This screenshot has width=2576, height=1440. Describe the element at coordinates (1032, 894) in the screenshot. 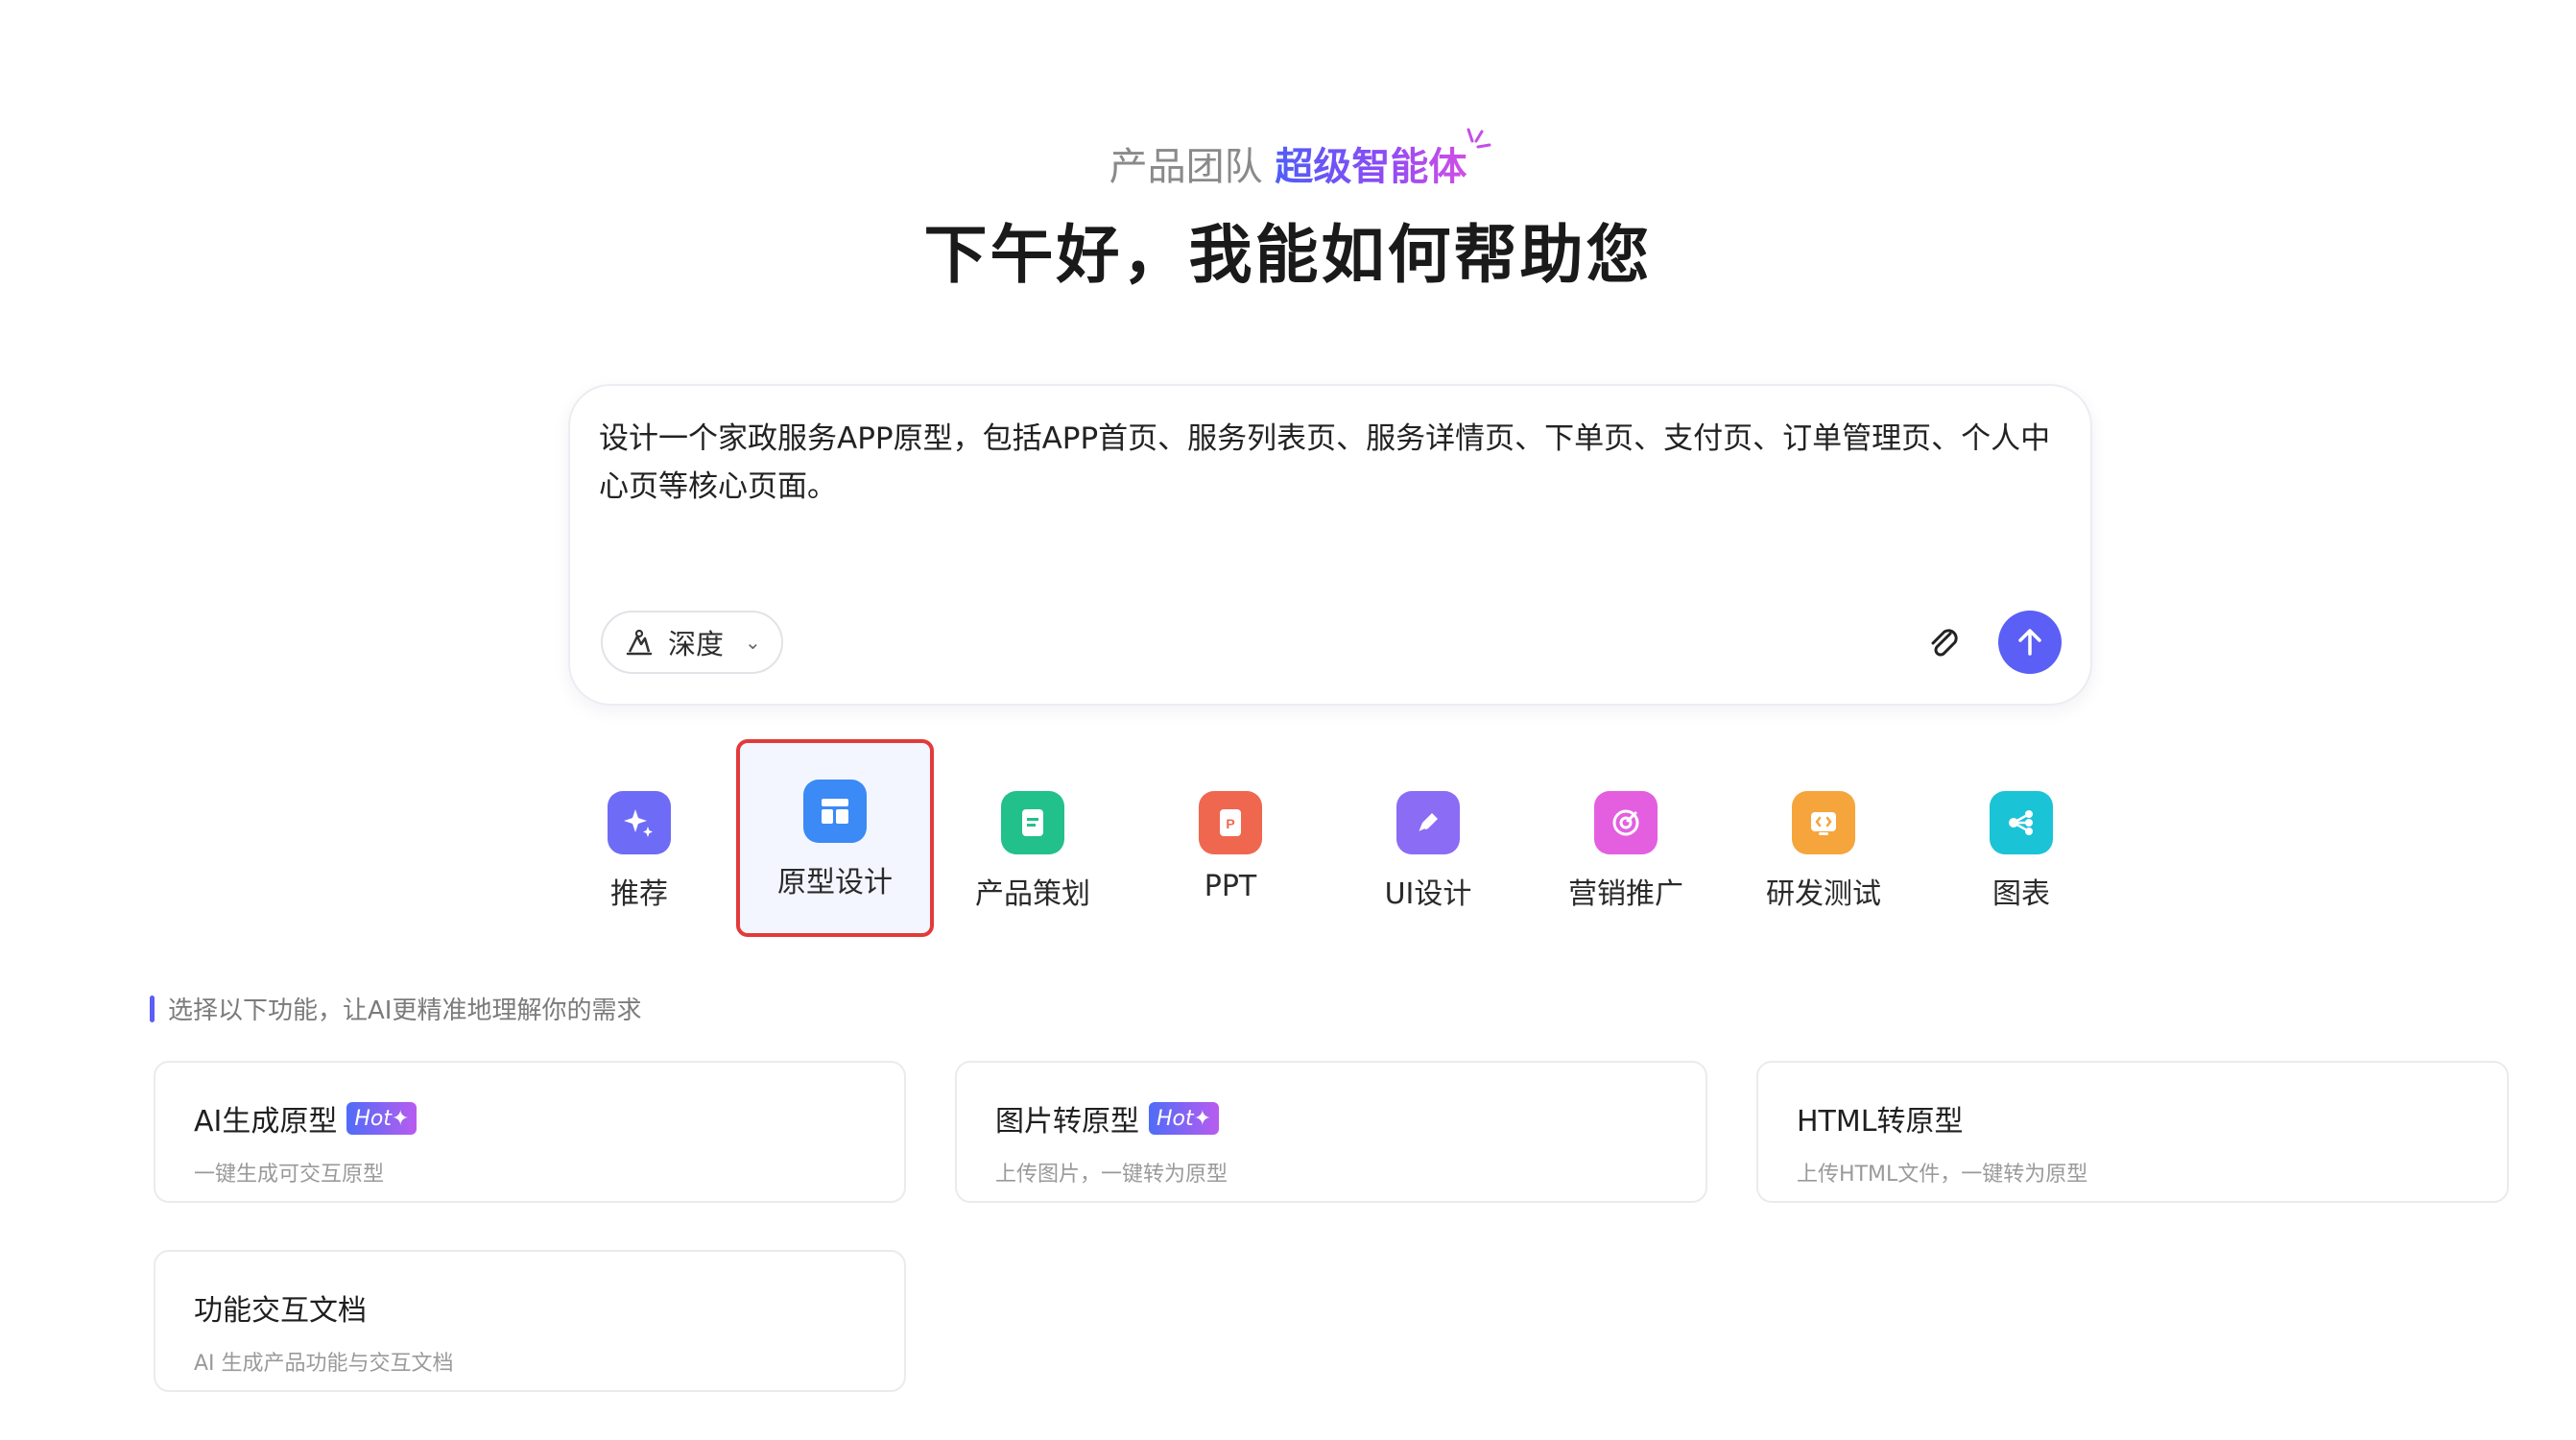

I see `tab-label: 产品策划` at that location.